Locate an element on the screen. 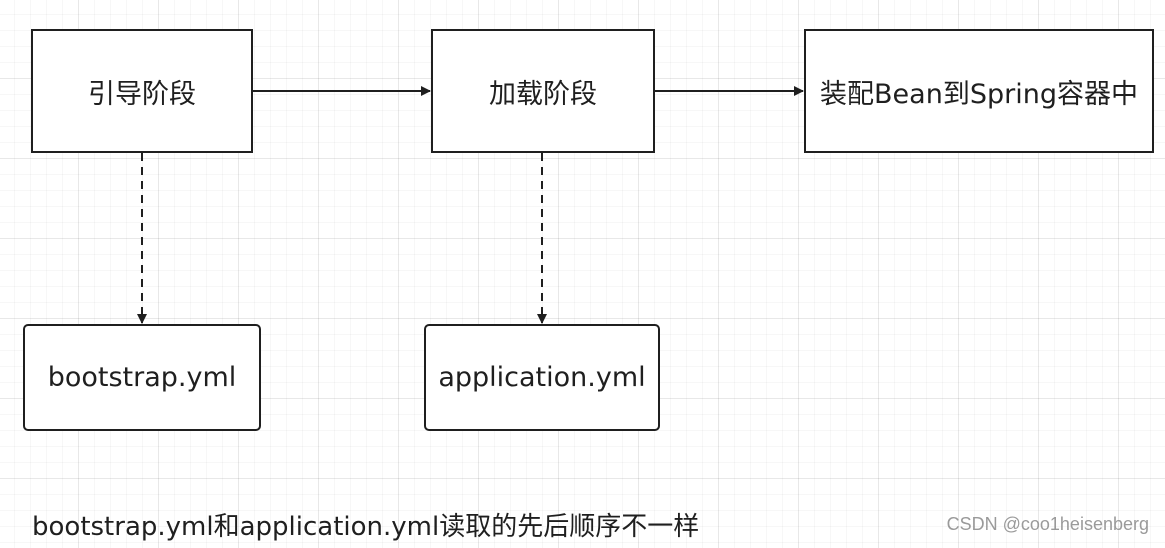 Image resolution: width=1165 pixels, height=548 pixels. diagram-caption: bootstrap.yml和application.yml读取的先后顺序不一样 is located at coordinates (366, 527).